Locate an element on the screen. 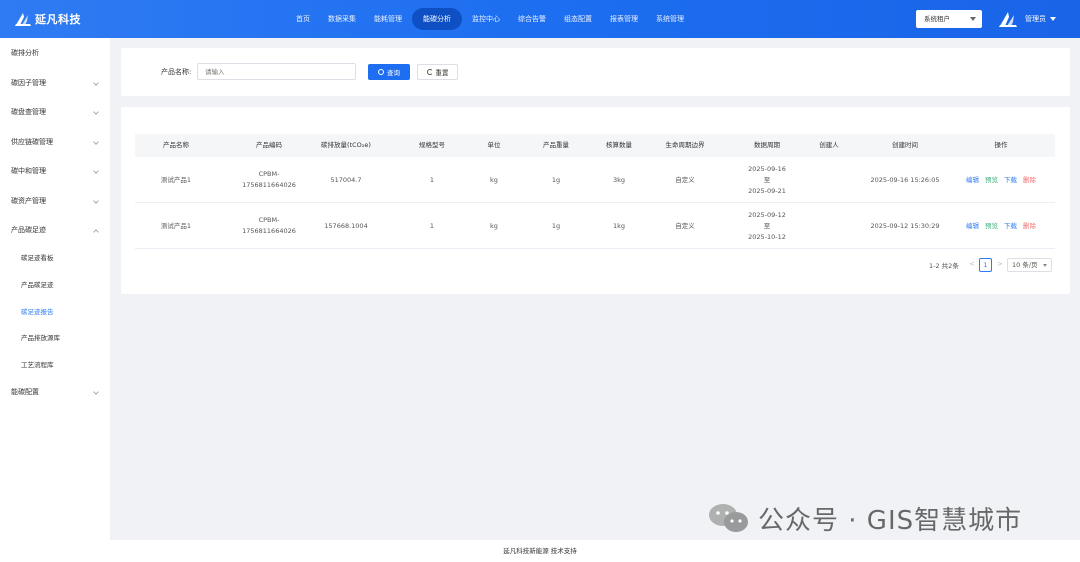 The height and width of the screenshot is (562, 1080). column-header: 规格型号 is located at coordinates (432, 145).